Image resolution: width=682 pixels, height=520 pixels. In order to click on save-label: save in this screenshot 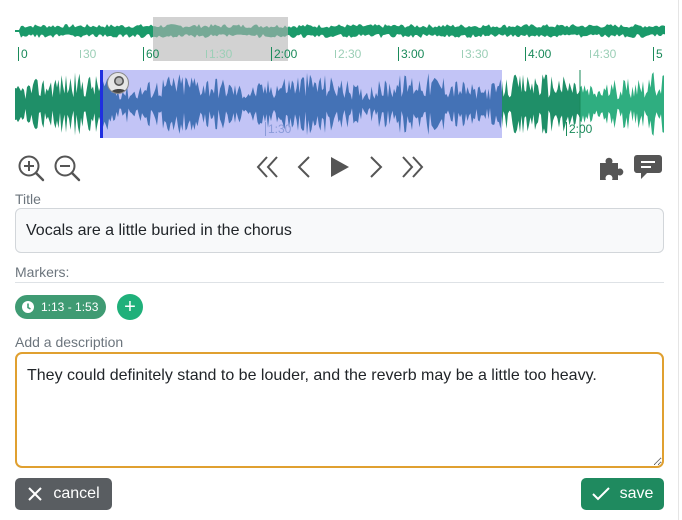, I will do `click(636, 493)`.